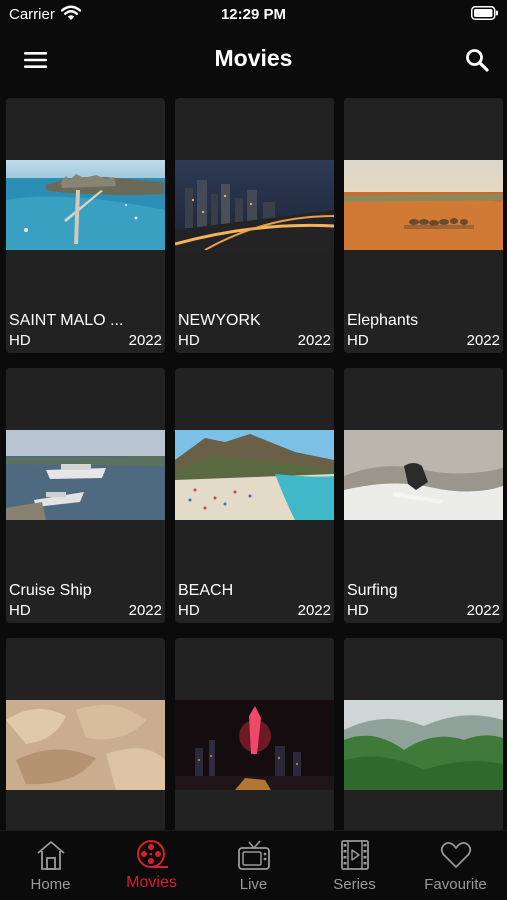 The image size is (507, 900). Describe the element at coordinates (354, 884) in the screenshot. I see `tab-label: Series` at that location.